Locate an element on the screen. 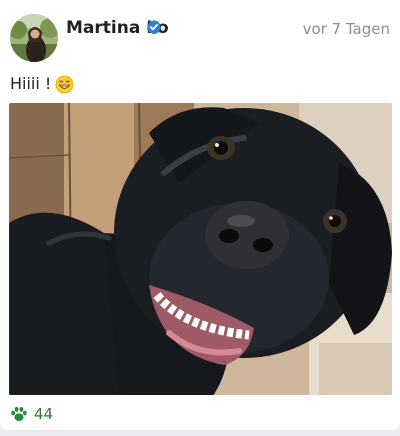 The image size is (400, 436). paw-icon is located at coordinates (19, 414).